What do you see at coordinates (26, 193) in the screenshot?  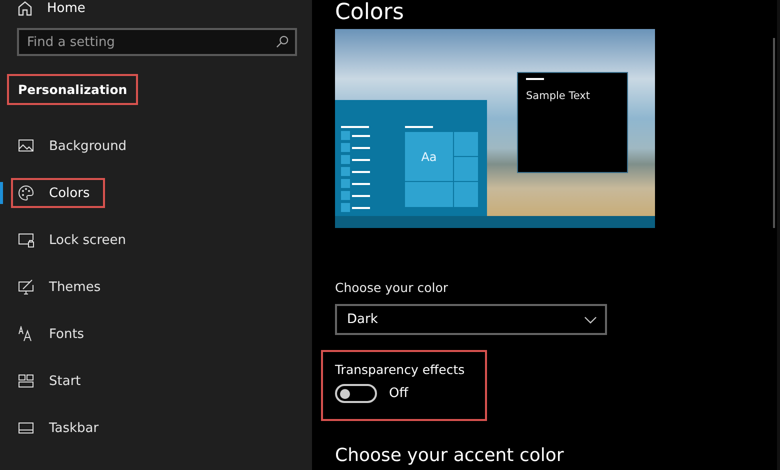 I see `palette-icon` at bounding box center [26, 193].